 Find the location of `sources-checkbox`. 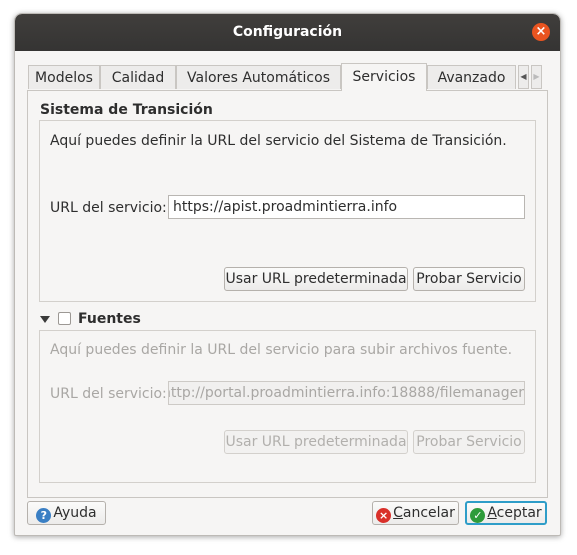

sources-checkbox is located at coordinates (64, 318).